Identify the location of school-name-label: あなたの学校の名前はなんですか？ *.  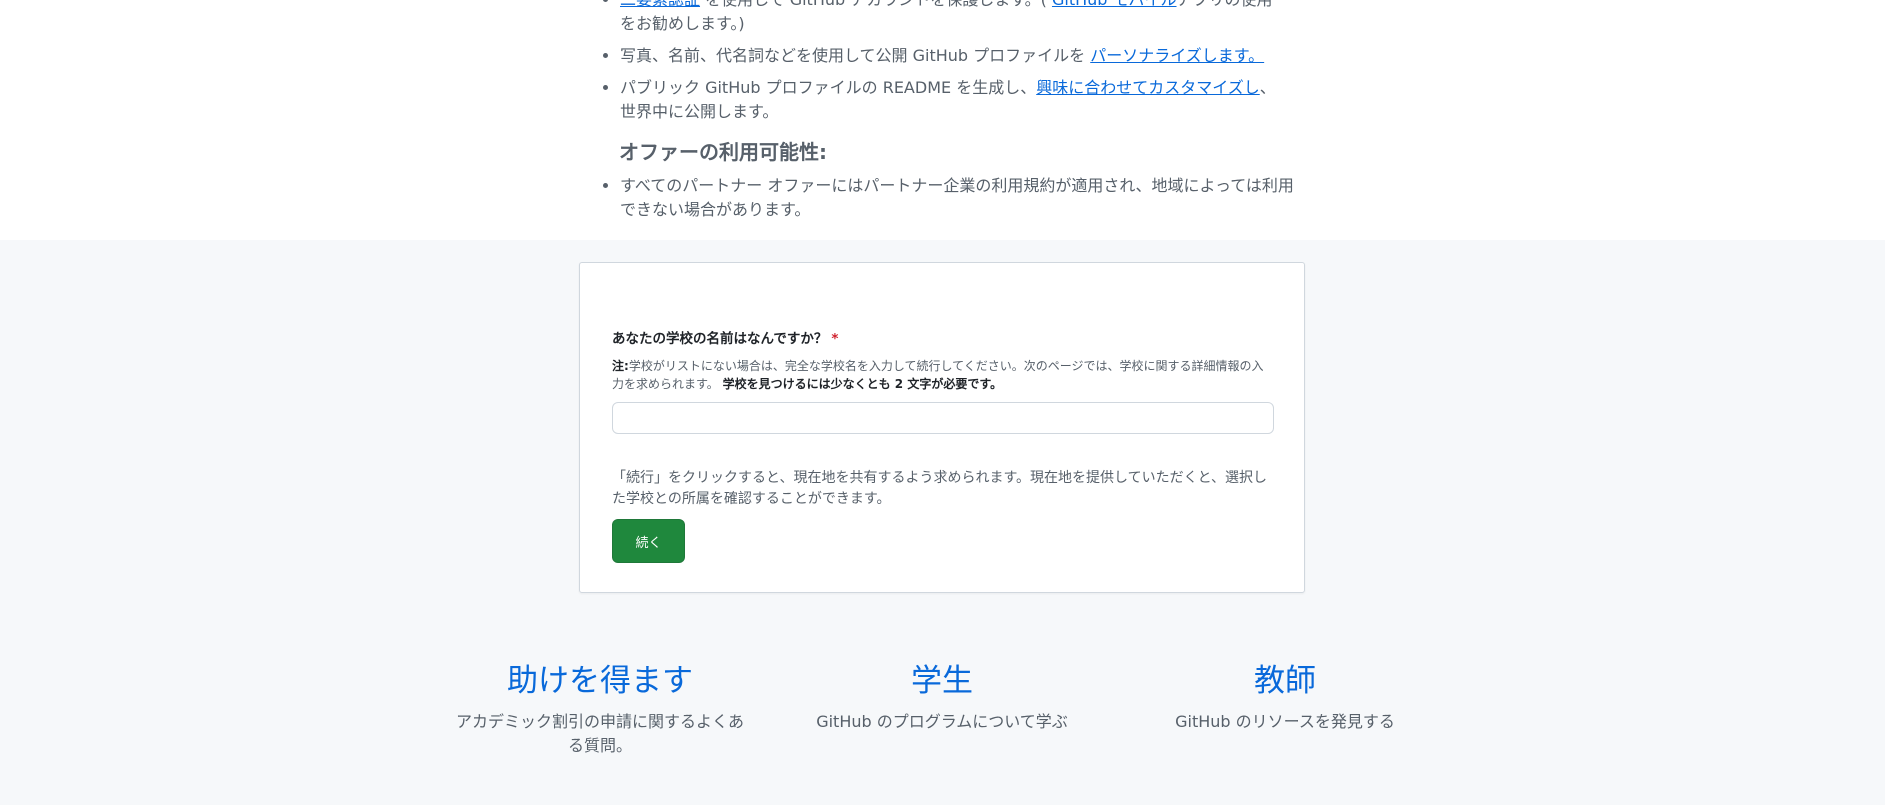
(725, 339).